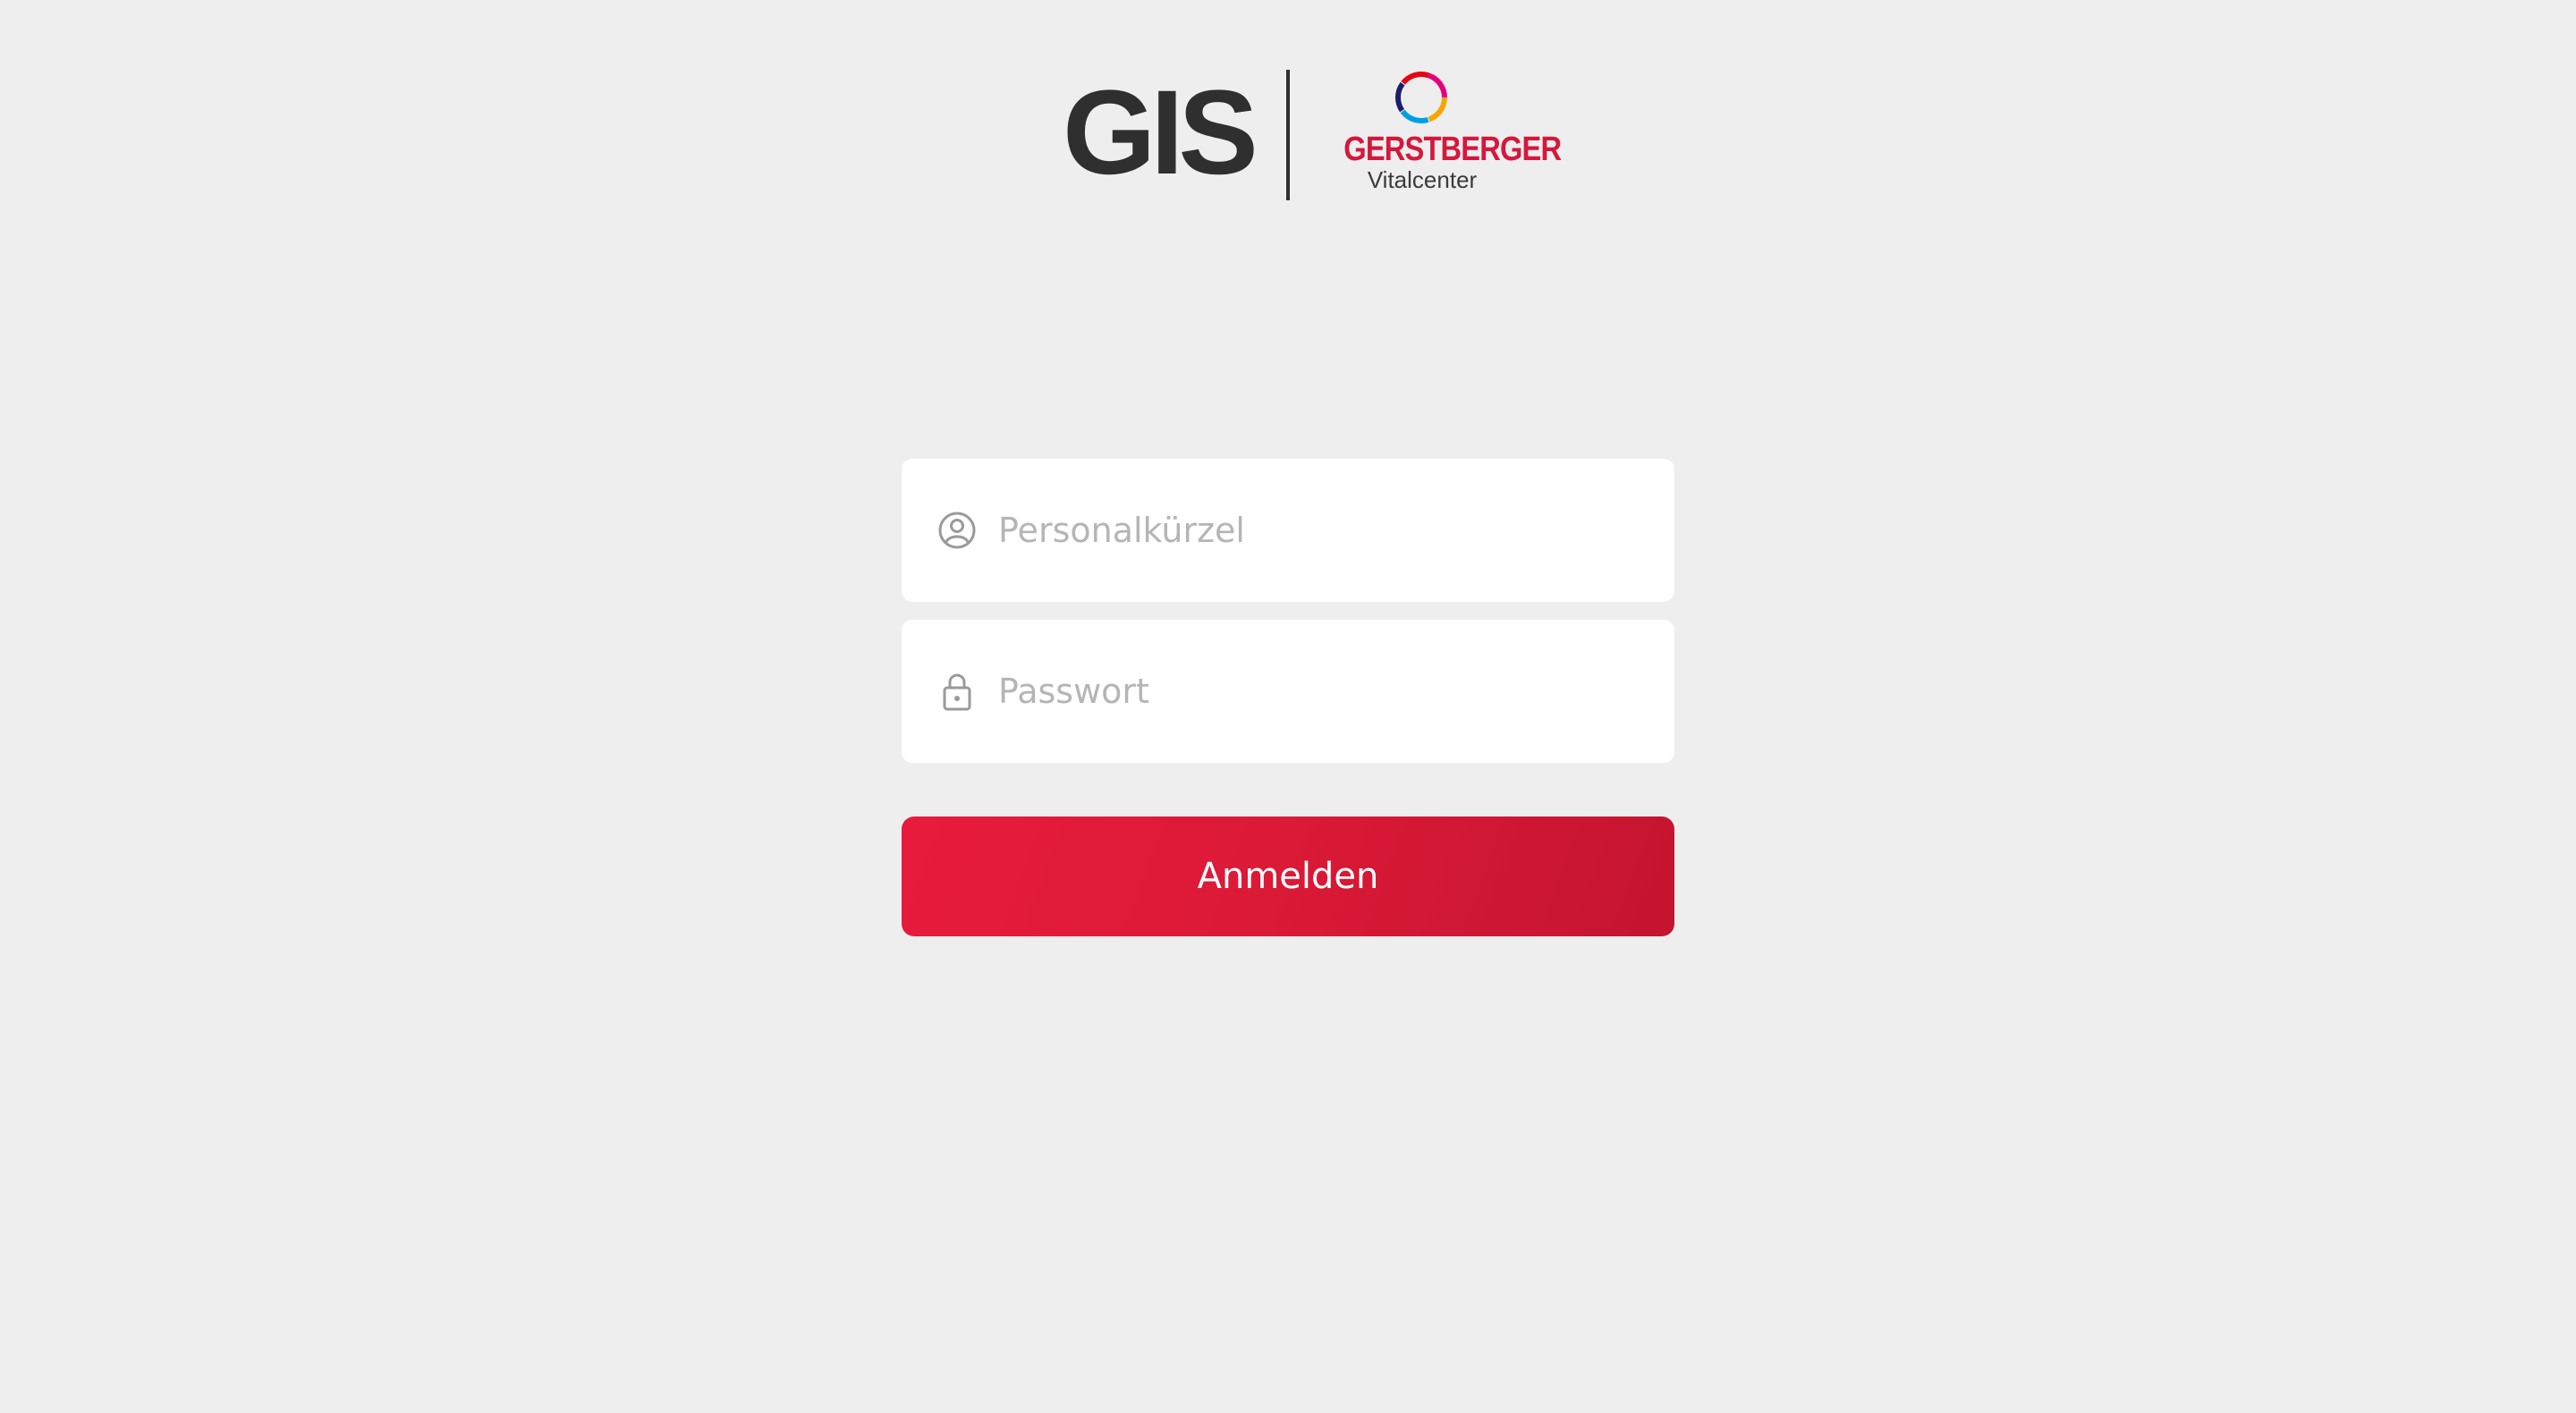 This screenshot has height=1413, width=2576. I want to click on gerstberger-ring-icon, so click(1421, 97).